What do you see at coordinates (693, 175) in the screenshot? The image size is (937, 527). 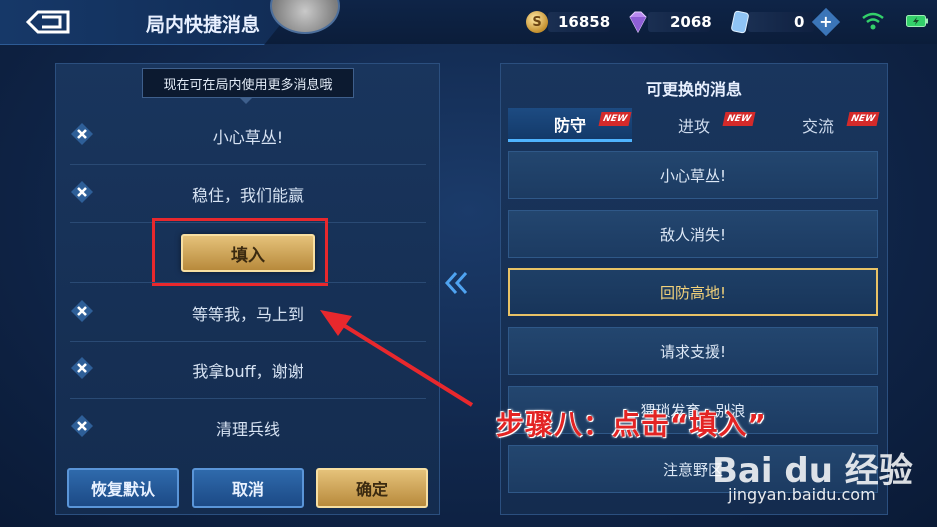 I see `message-option: 小心草丛!` at bounding box center [693, 175].